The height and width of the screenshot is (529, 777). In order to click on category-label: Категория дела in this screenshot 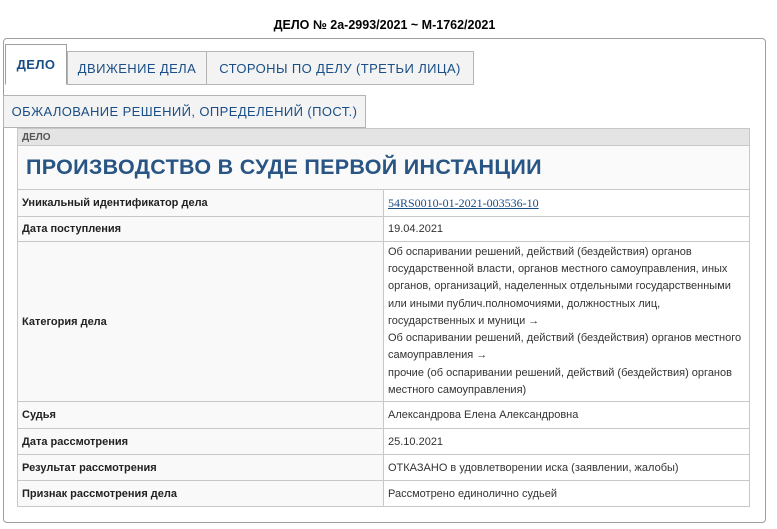, I will do `click(200, 321)`.